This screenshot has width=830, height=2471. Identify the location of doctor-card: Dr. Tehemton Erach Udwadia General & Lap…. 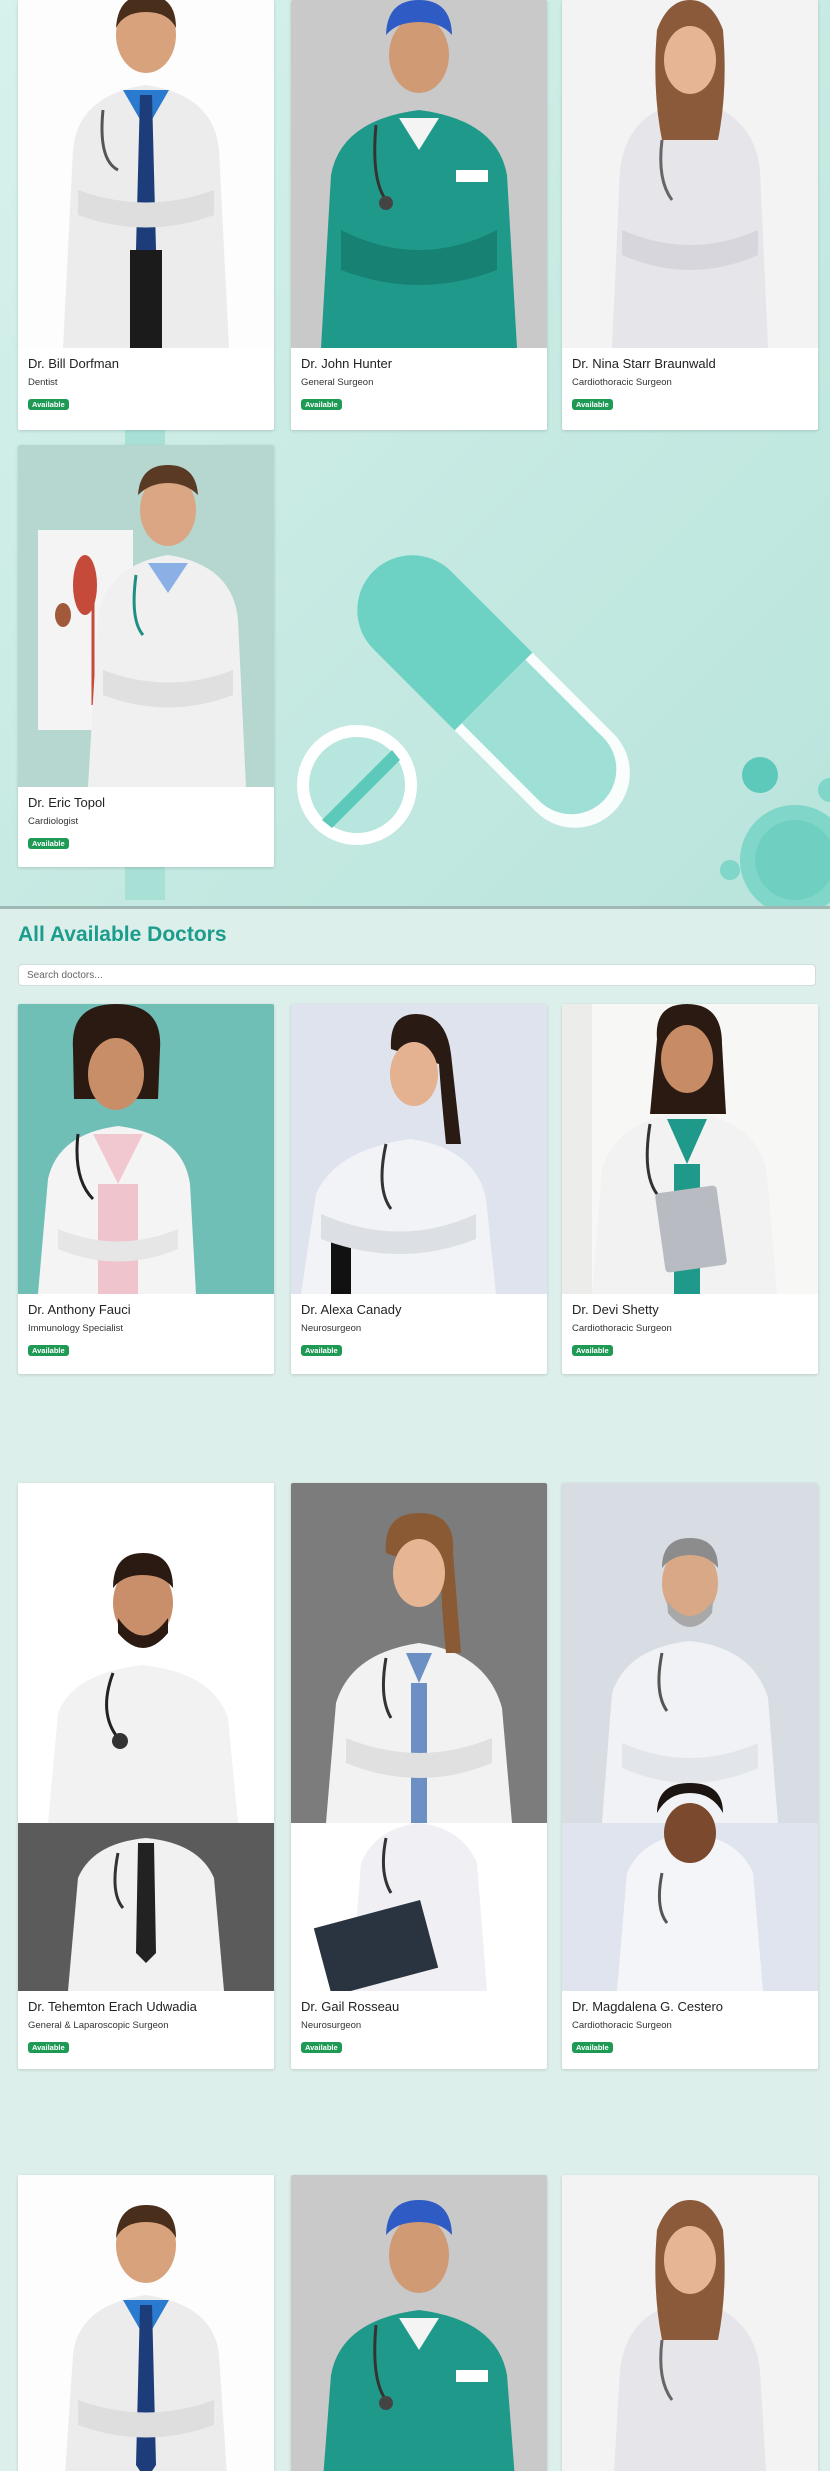
(146, 1776).